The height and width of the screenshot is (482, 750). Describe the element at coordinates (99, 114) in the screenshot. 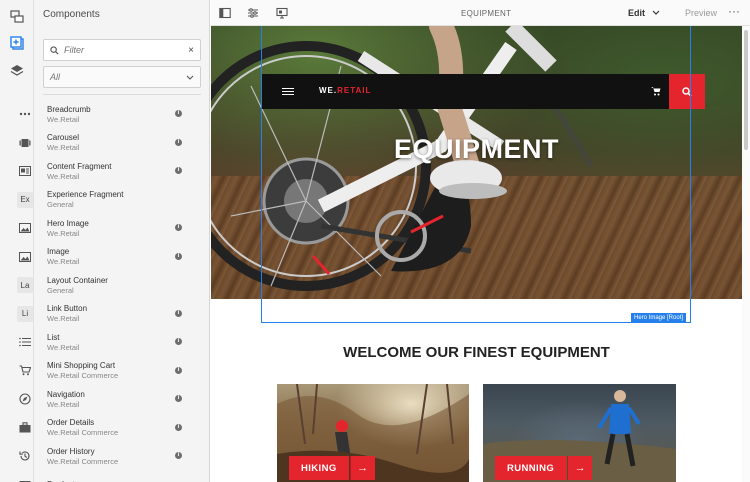

I see `component-item: Breadcrumb We.Retail i` at that location.